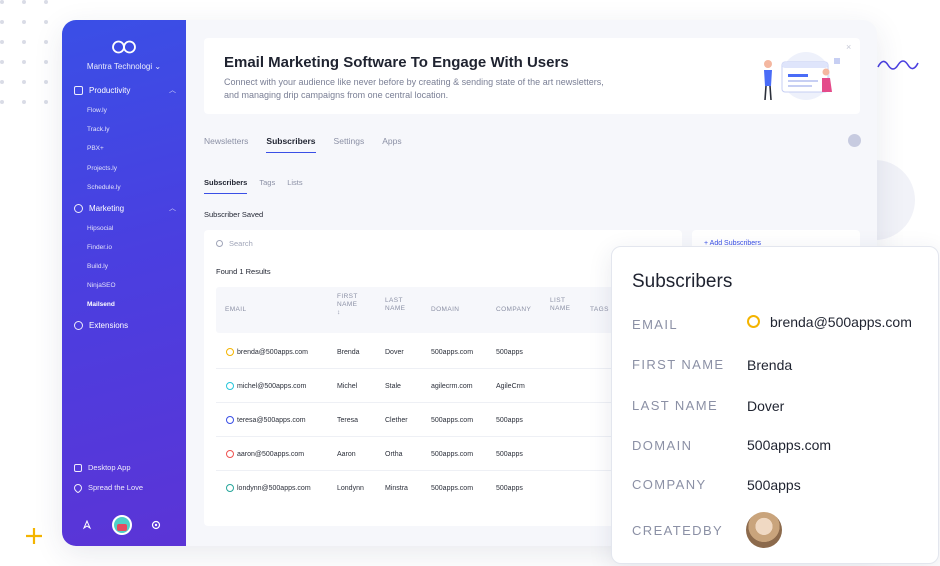 The image size is (940, 566). I want to click on org-switcher: Mantra Technologi ⌄, so click(124, 66).